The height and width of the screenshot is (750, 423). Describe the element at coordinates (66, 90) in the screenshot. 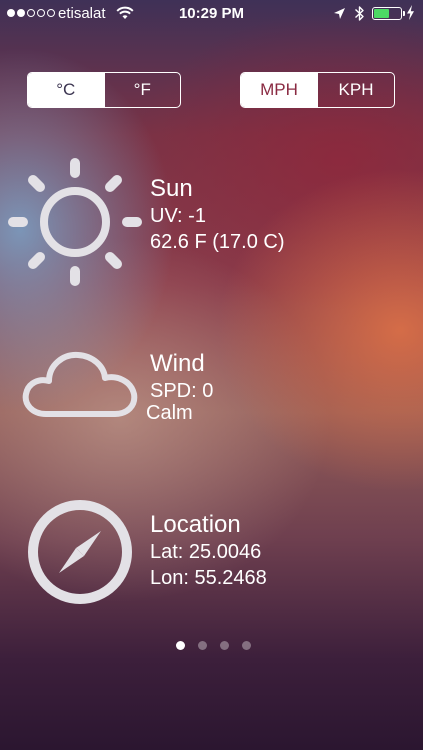

I see `celsius-button: °C` at that location.